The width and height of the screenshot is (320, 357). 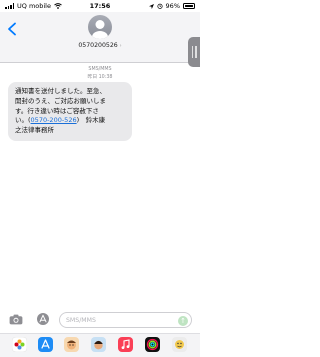 I want to click on side-drag-handle, so click(x=194, y=52).